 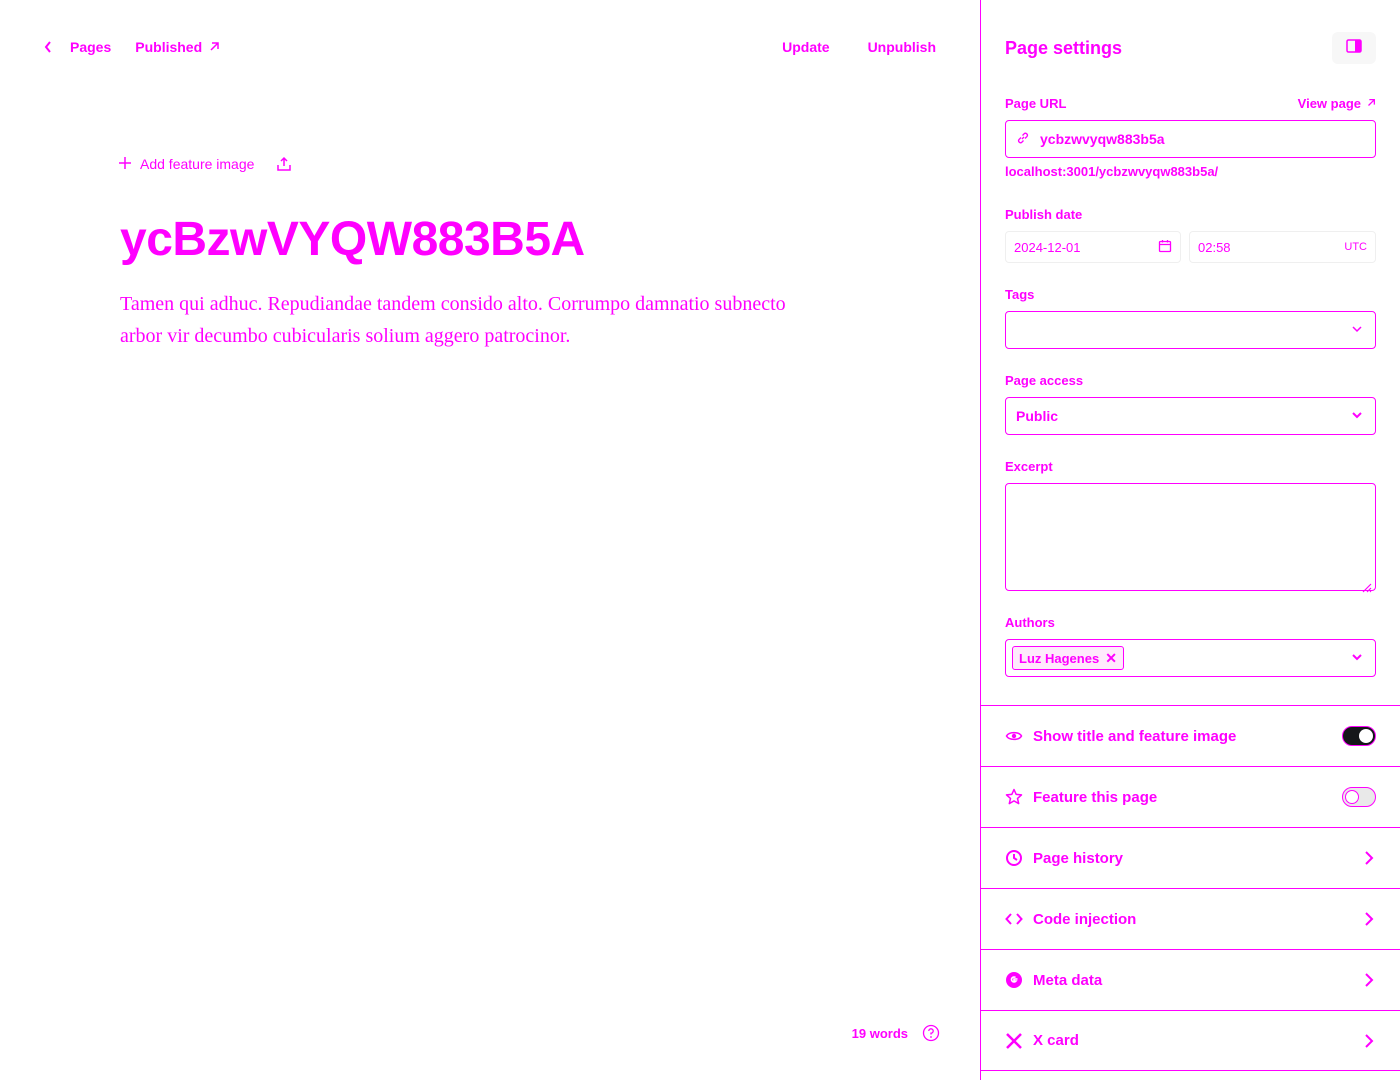 I want to click on editor-topbar-right: Update Unpublish, so click(x=859, y=47).